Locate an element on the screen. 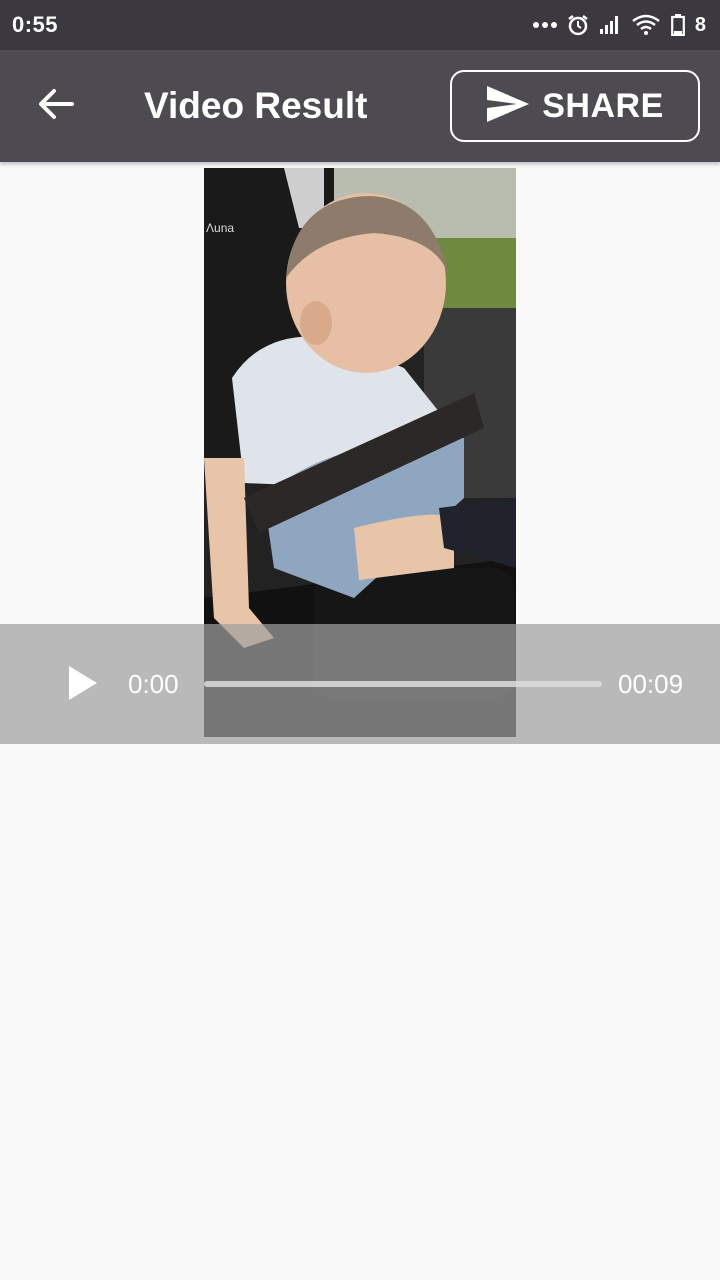 Image resolution: width=720 pixels, height=1280 pixels. seek-bar is located at coordinates (403, 684).